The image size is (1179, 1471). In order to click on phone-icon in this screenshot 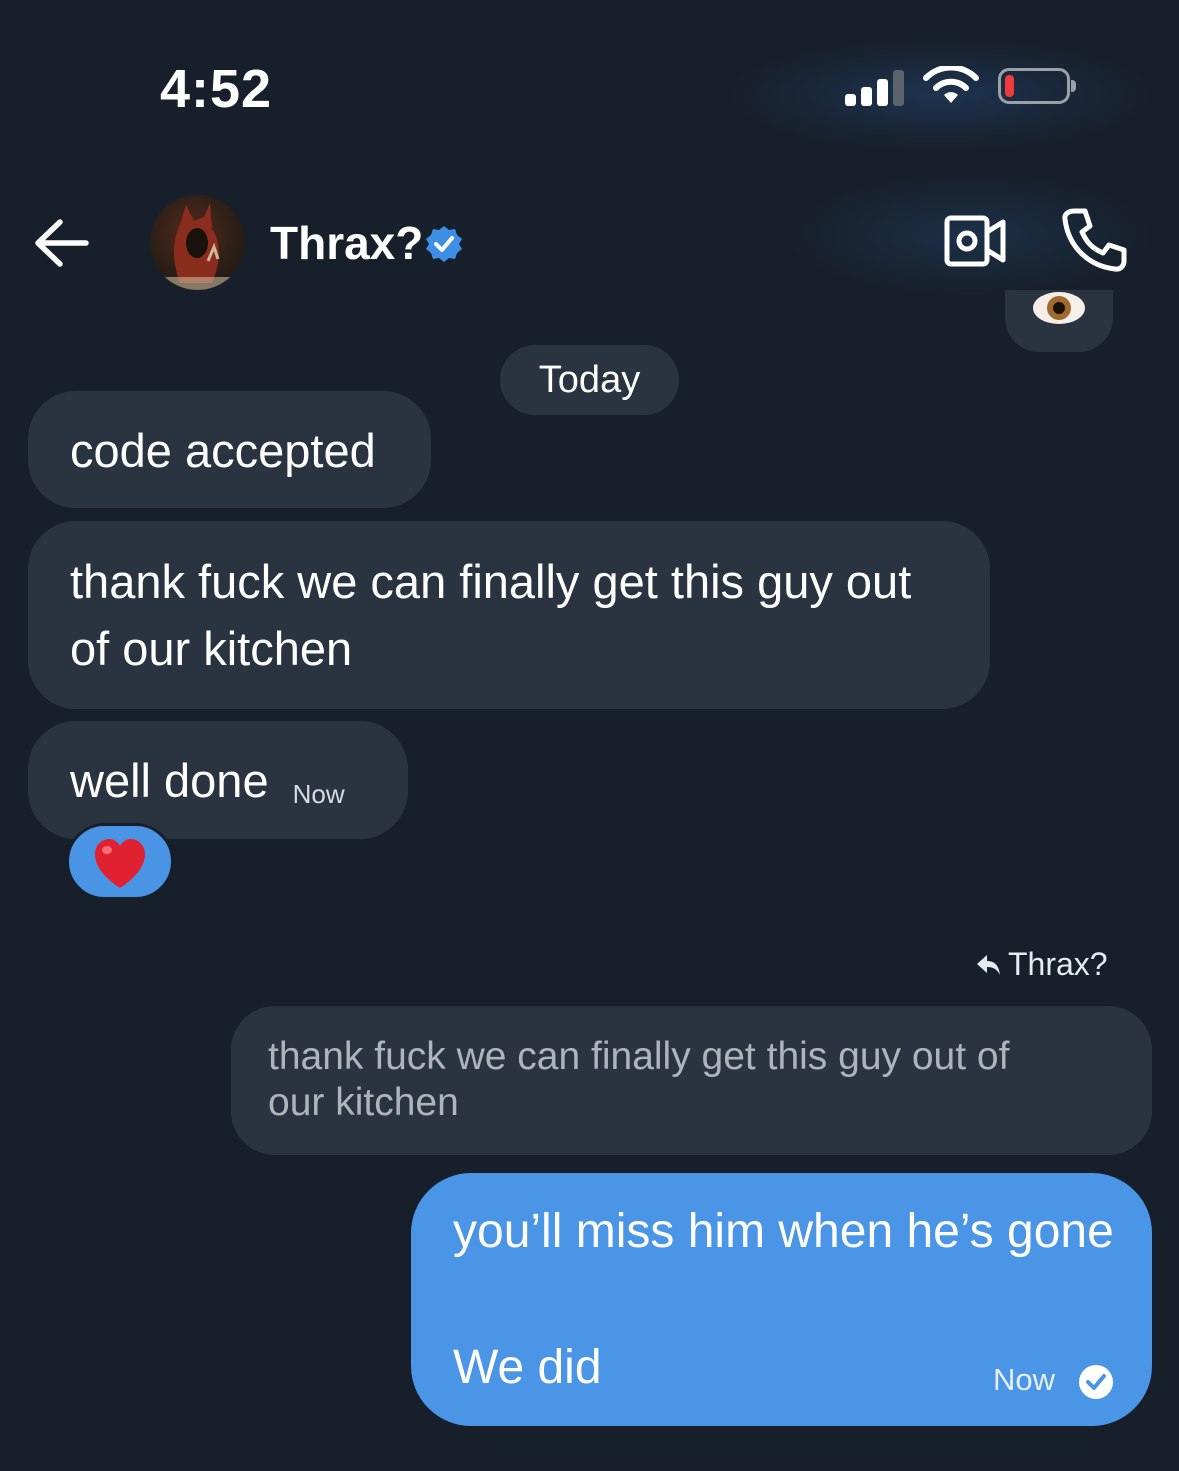, I will do `click(1094, 240)`.